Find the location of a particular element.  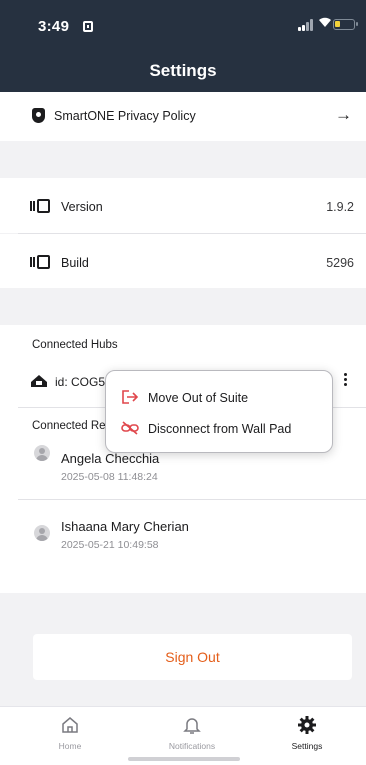

privacy-policy-label: SmartONE Privacy Policy is located at coordinates (125, 116).